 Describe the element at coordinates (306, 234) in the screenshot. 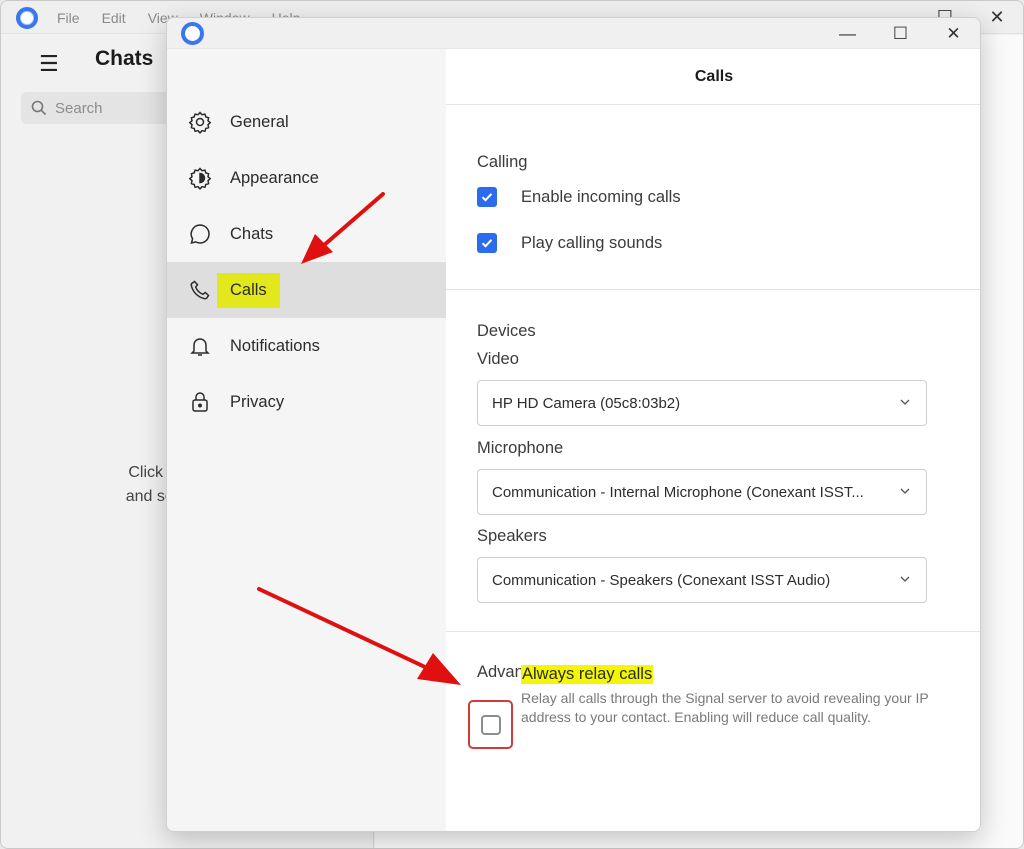

I see `sidebar-item-chats: Chats` at that location.